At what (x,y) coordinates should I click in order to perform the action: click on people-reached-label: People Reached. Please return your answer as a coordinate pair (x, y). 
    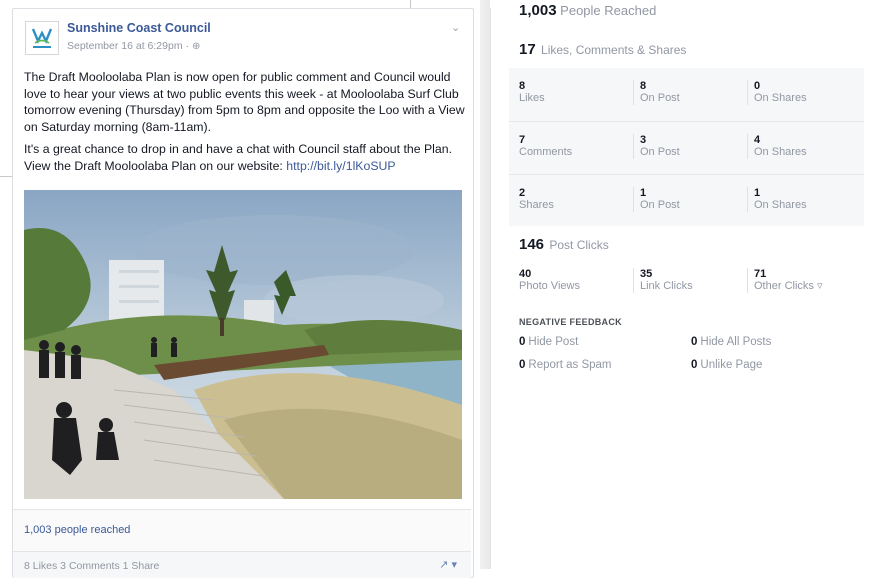
    Looking at the image, I should click on (608, 10).